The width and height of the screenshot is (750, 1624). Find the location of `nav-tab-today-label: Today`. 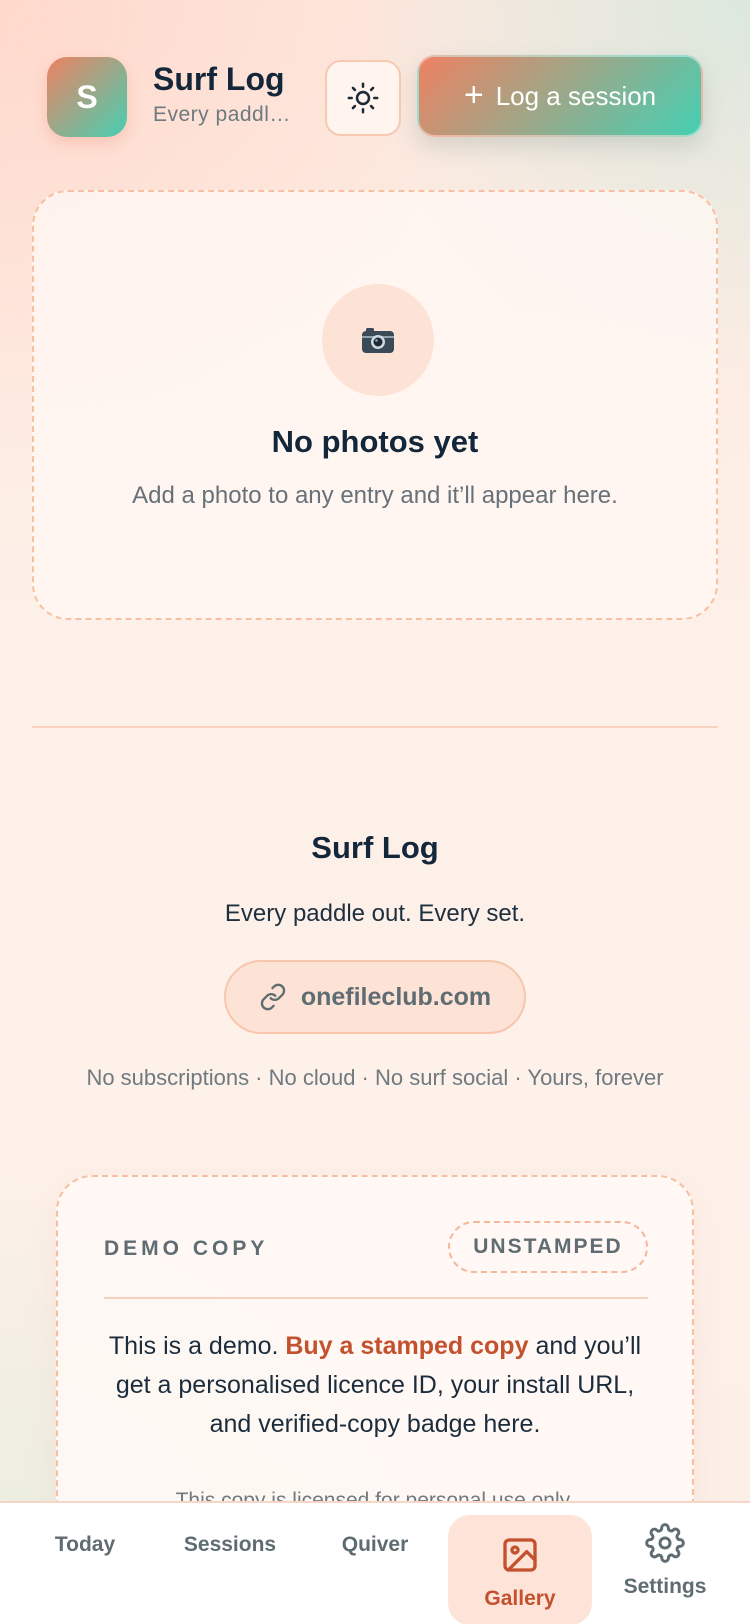

nav-tab-today-label: Today is located at coordinates (85, 1544).